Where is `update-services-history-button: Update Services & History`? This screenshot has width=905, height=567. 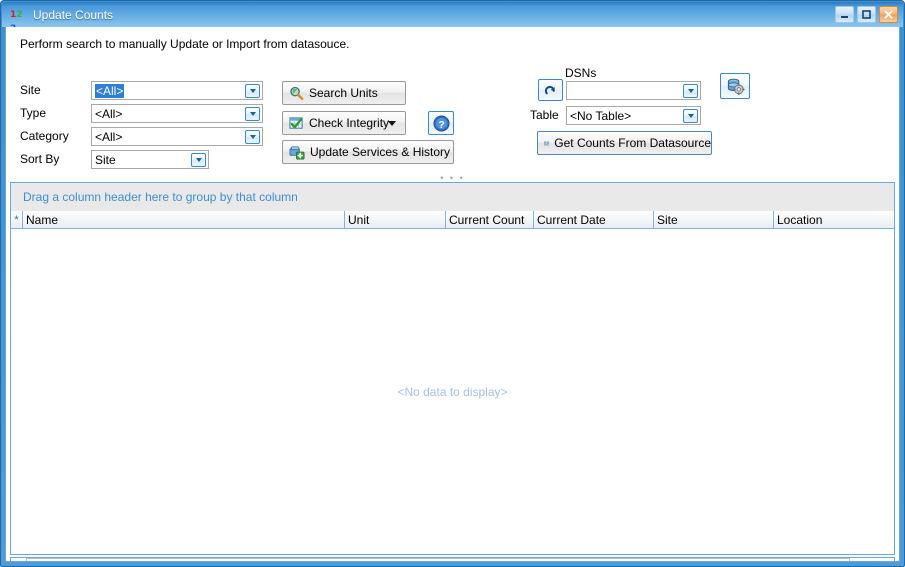
update-services-history-button: Update Services & History is located at coordinates (368, 152).